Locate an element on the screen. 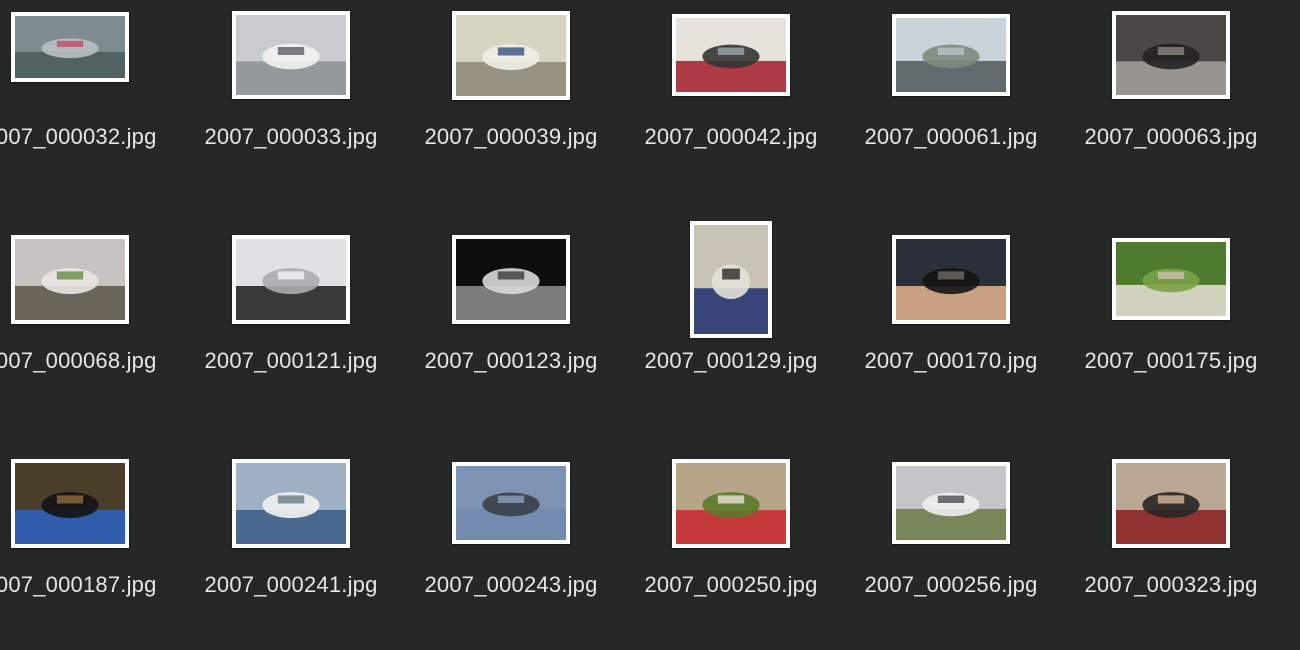  desktop-computer-image is located at coordinates (511, 55).